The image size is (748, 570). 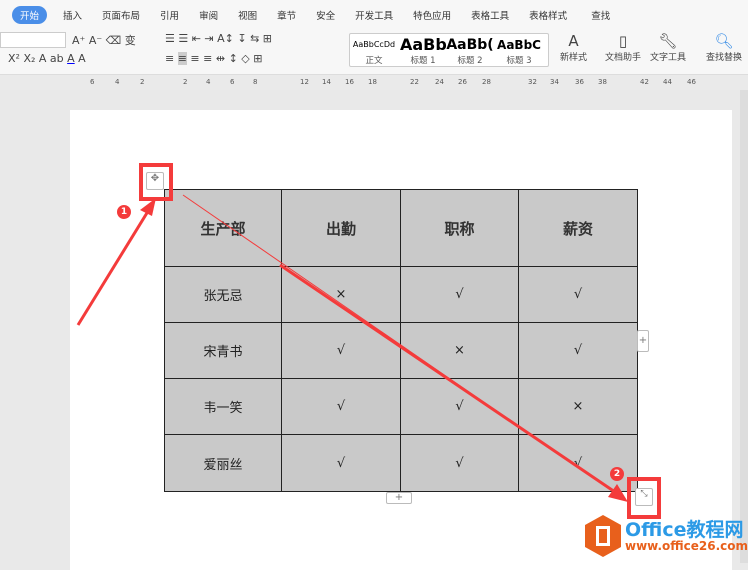 I want to click on arrow-2-head, so click(x=618, y=493).